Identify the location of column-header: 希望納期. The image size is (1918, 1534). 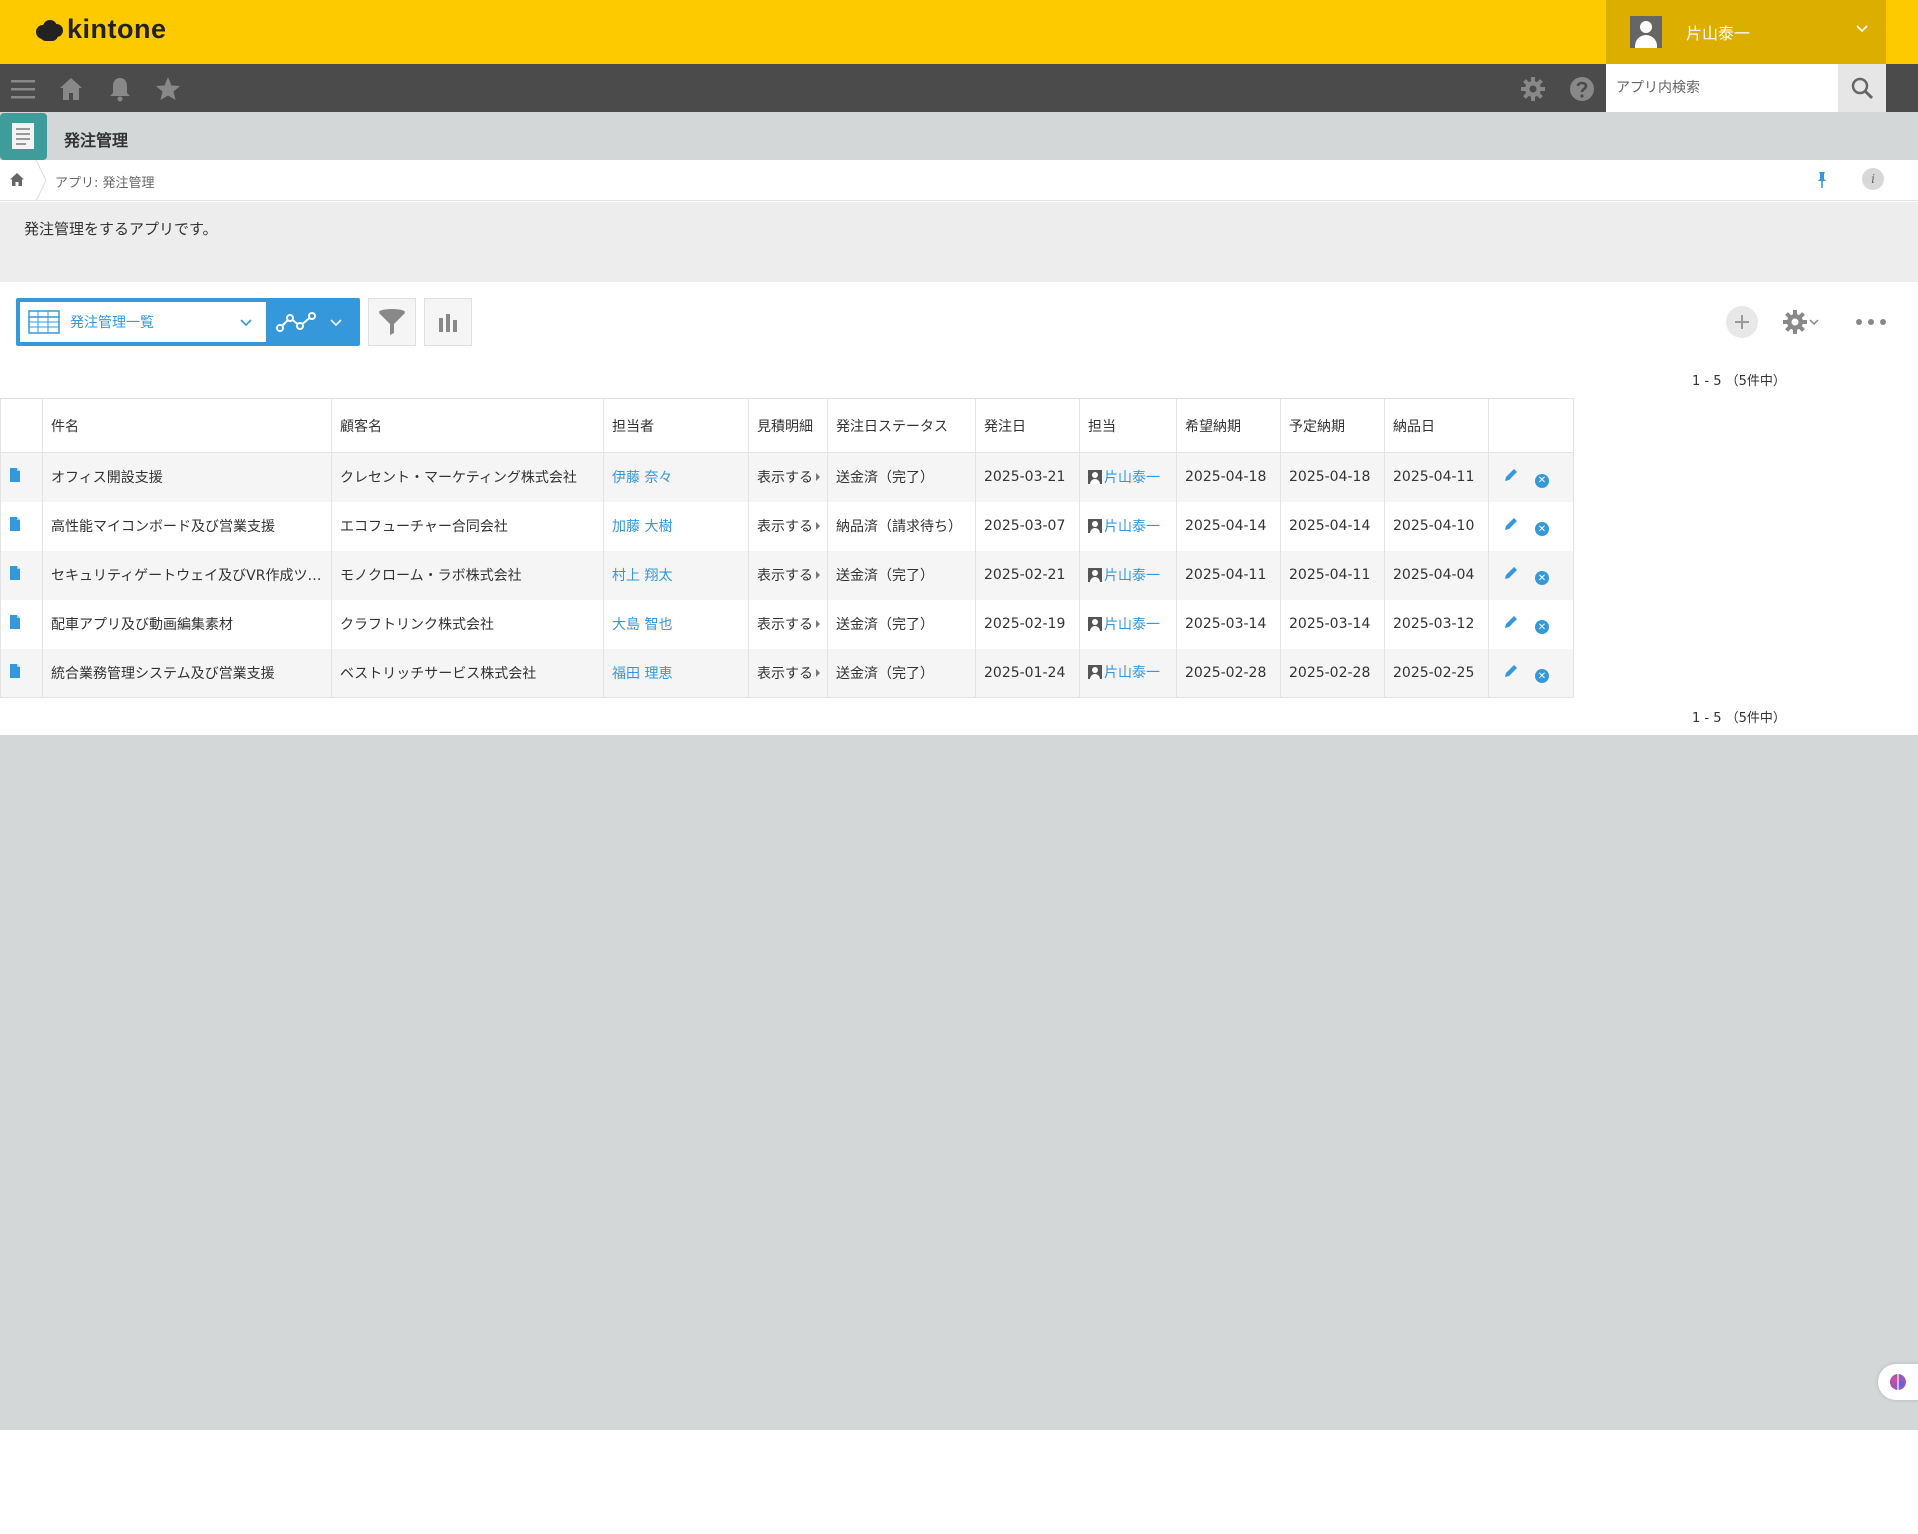
(1228, 425).